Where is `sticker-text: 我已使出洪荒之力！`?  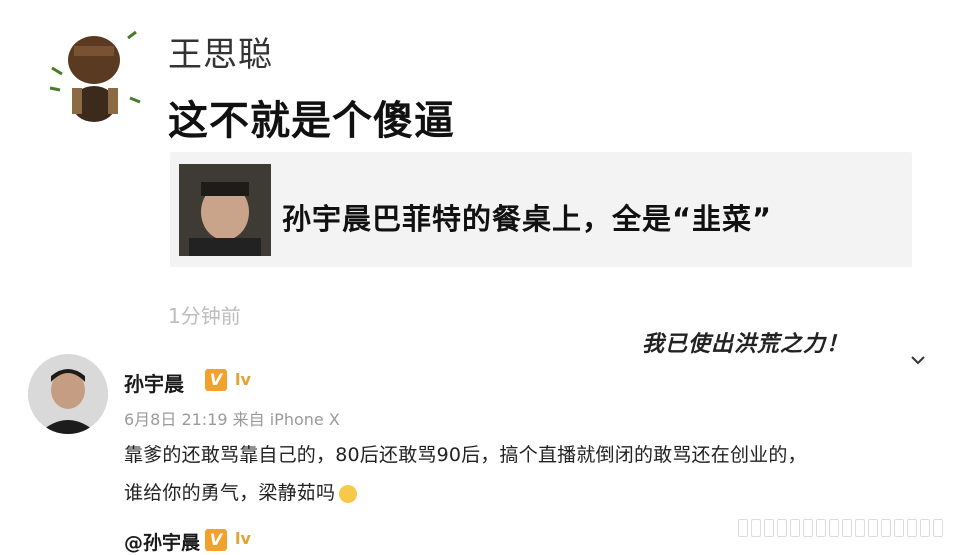 sticker-text: 我已使出洪荒之力！ is located at coordinates (746, 344).